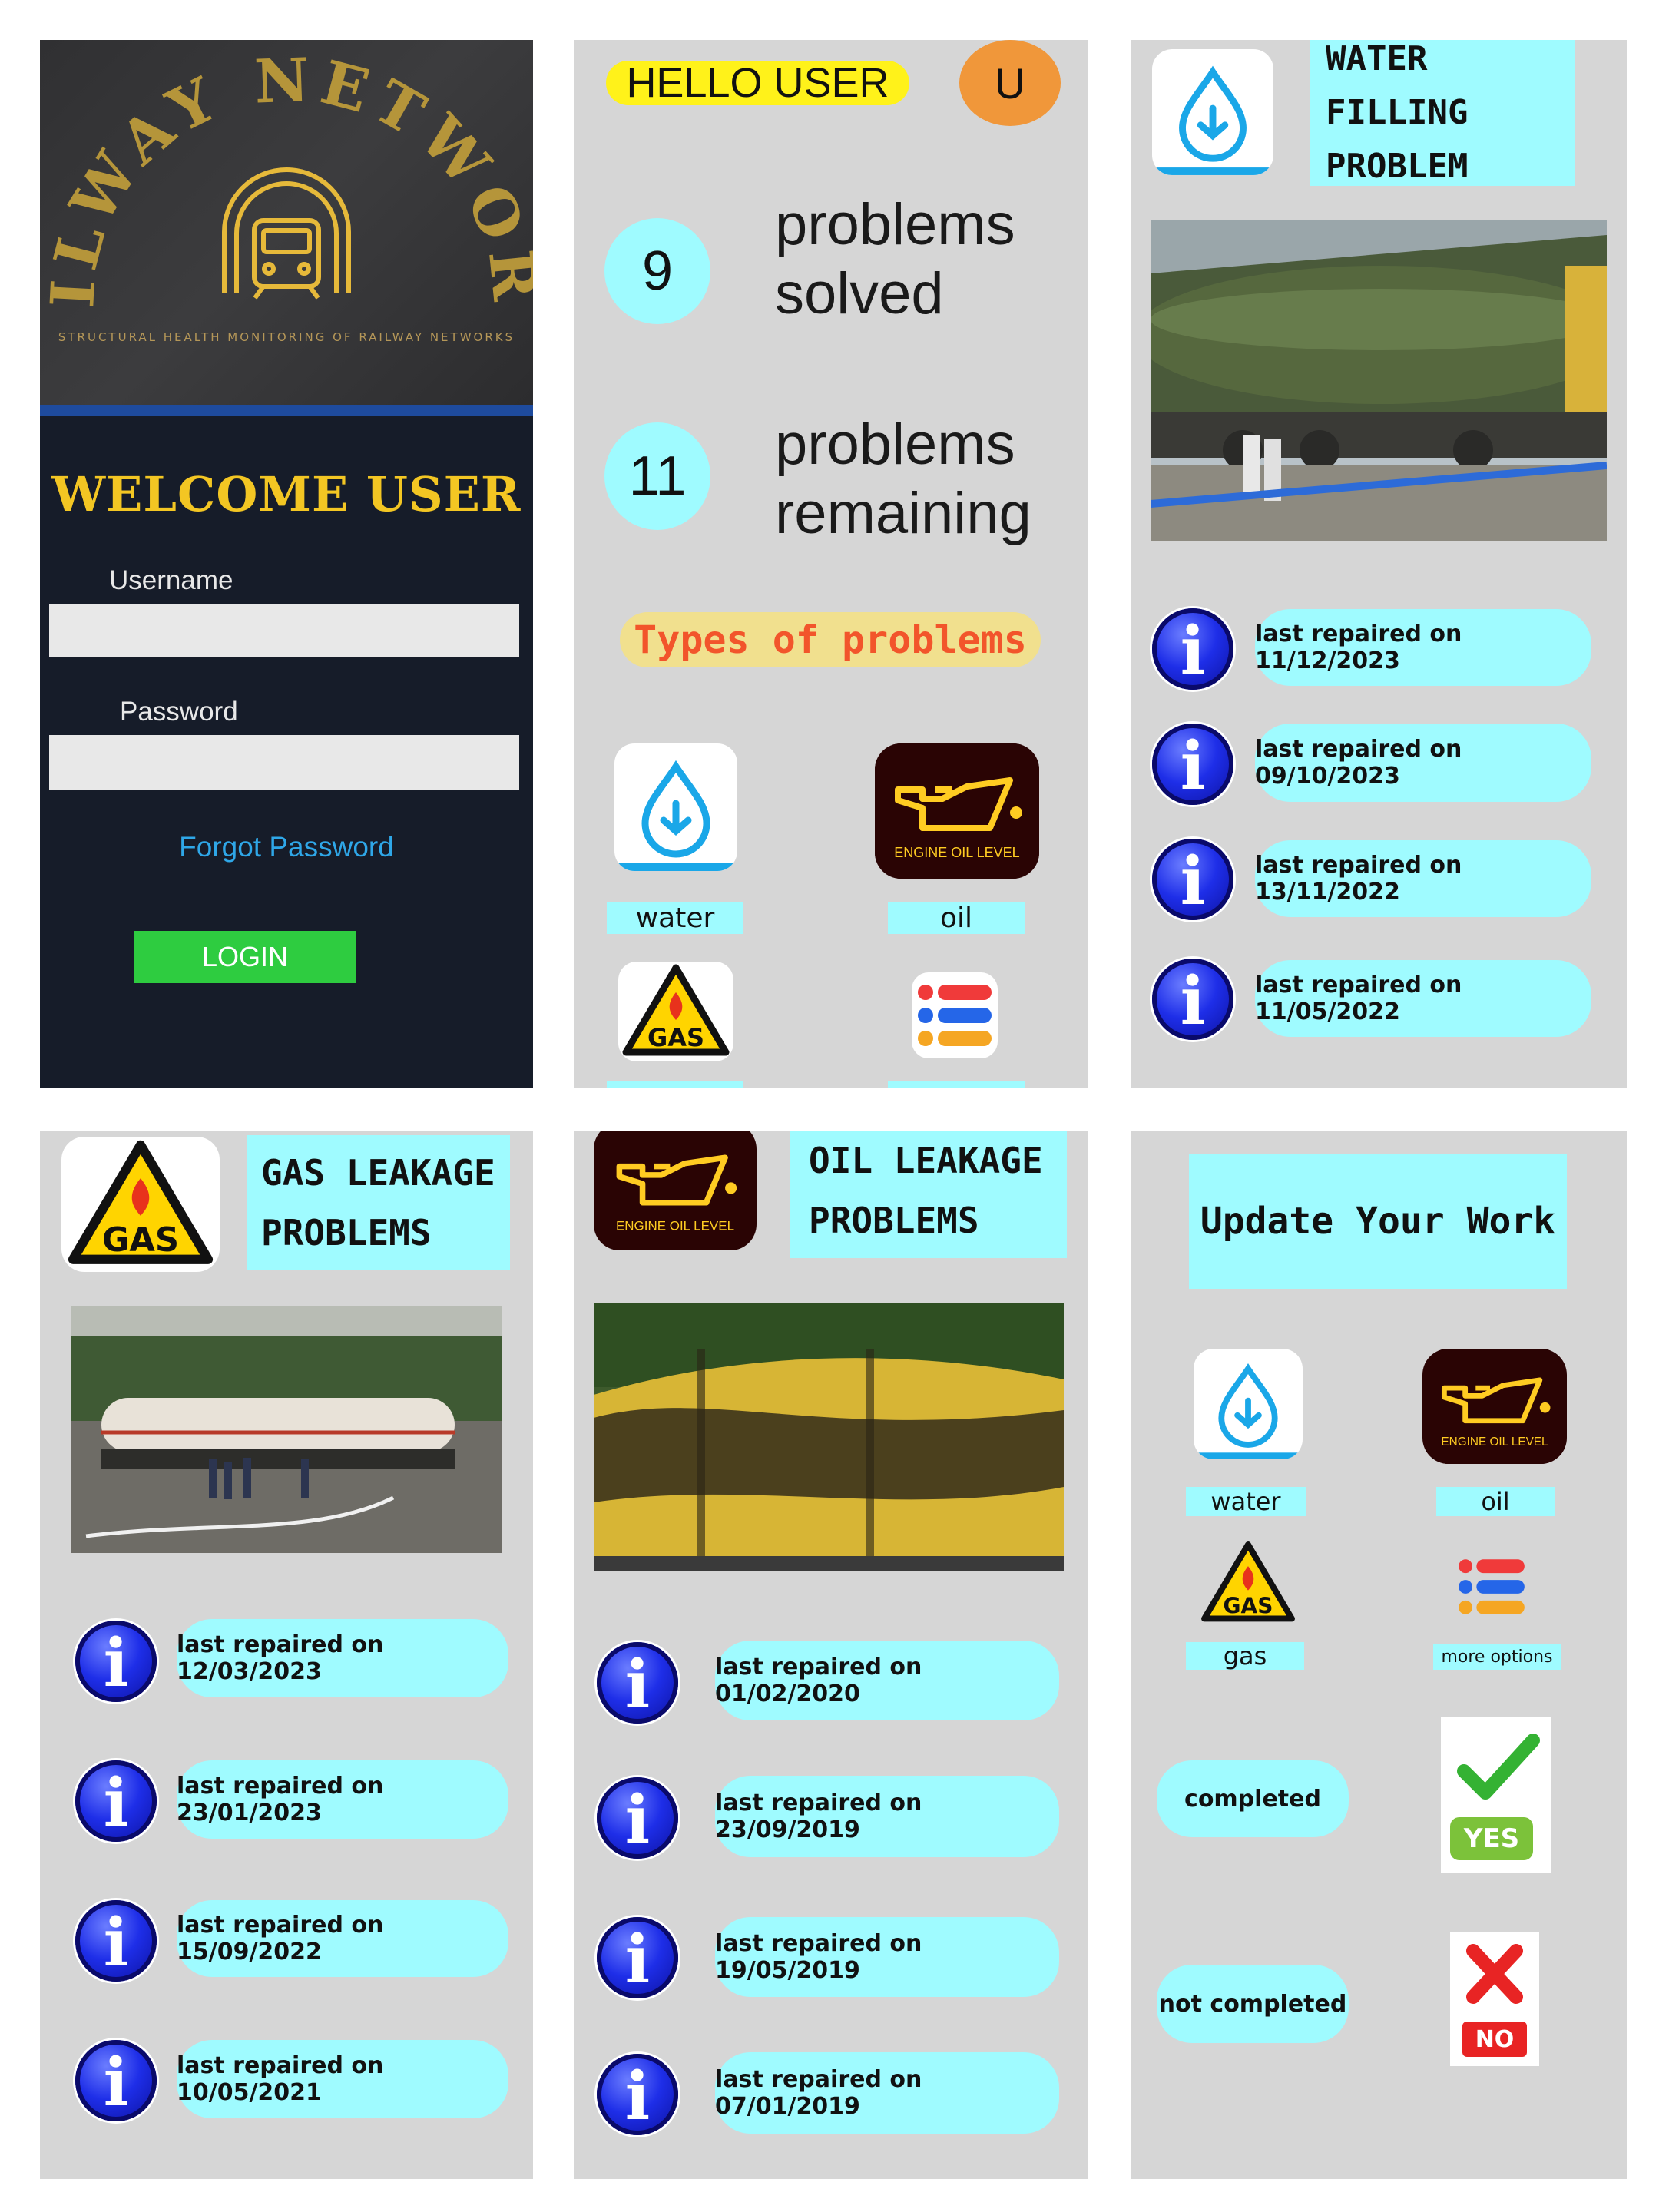 Image resolution: width=1659 pixels, height=2212 pixels. What do you see at coordinates (957, 1084) in the screenshot?
I see `more-type-label-cropped` at bounding box center [957, 1084].